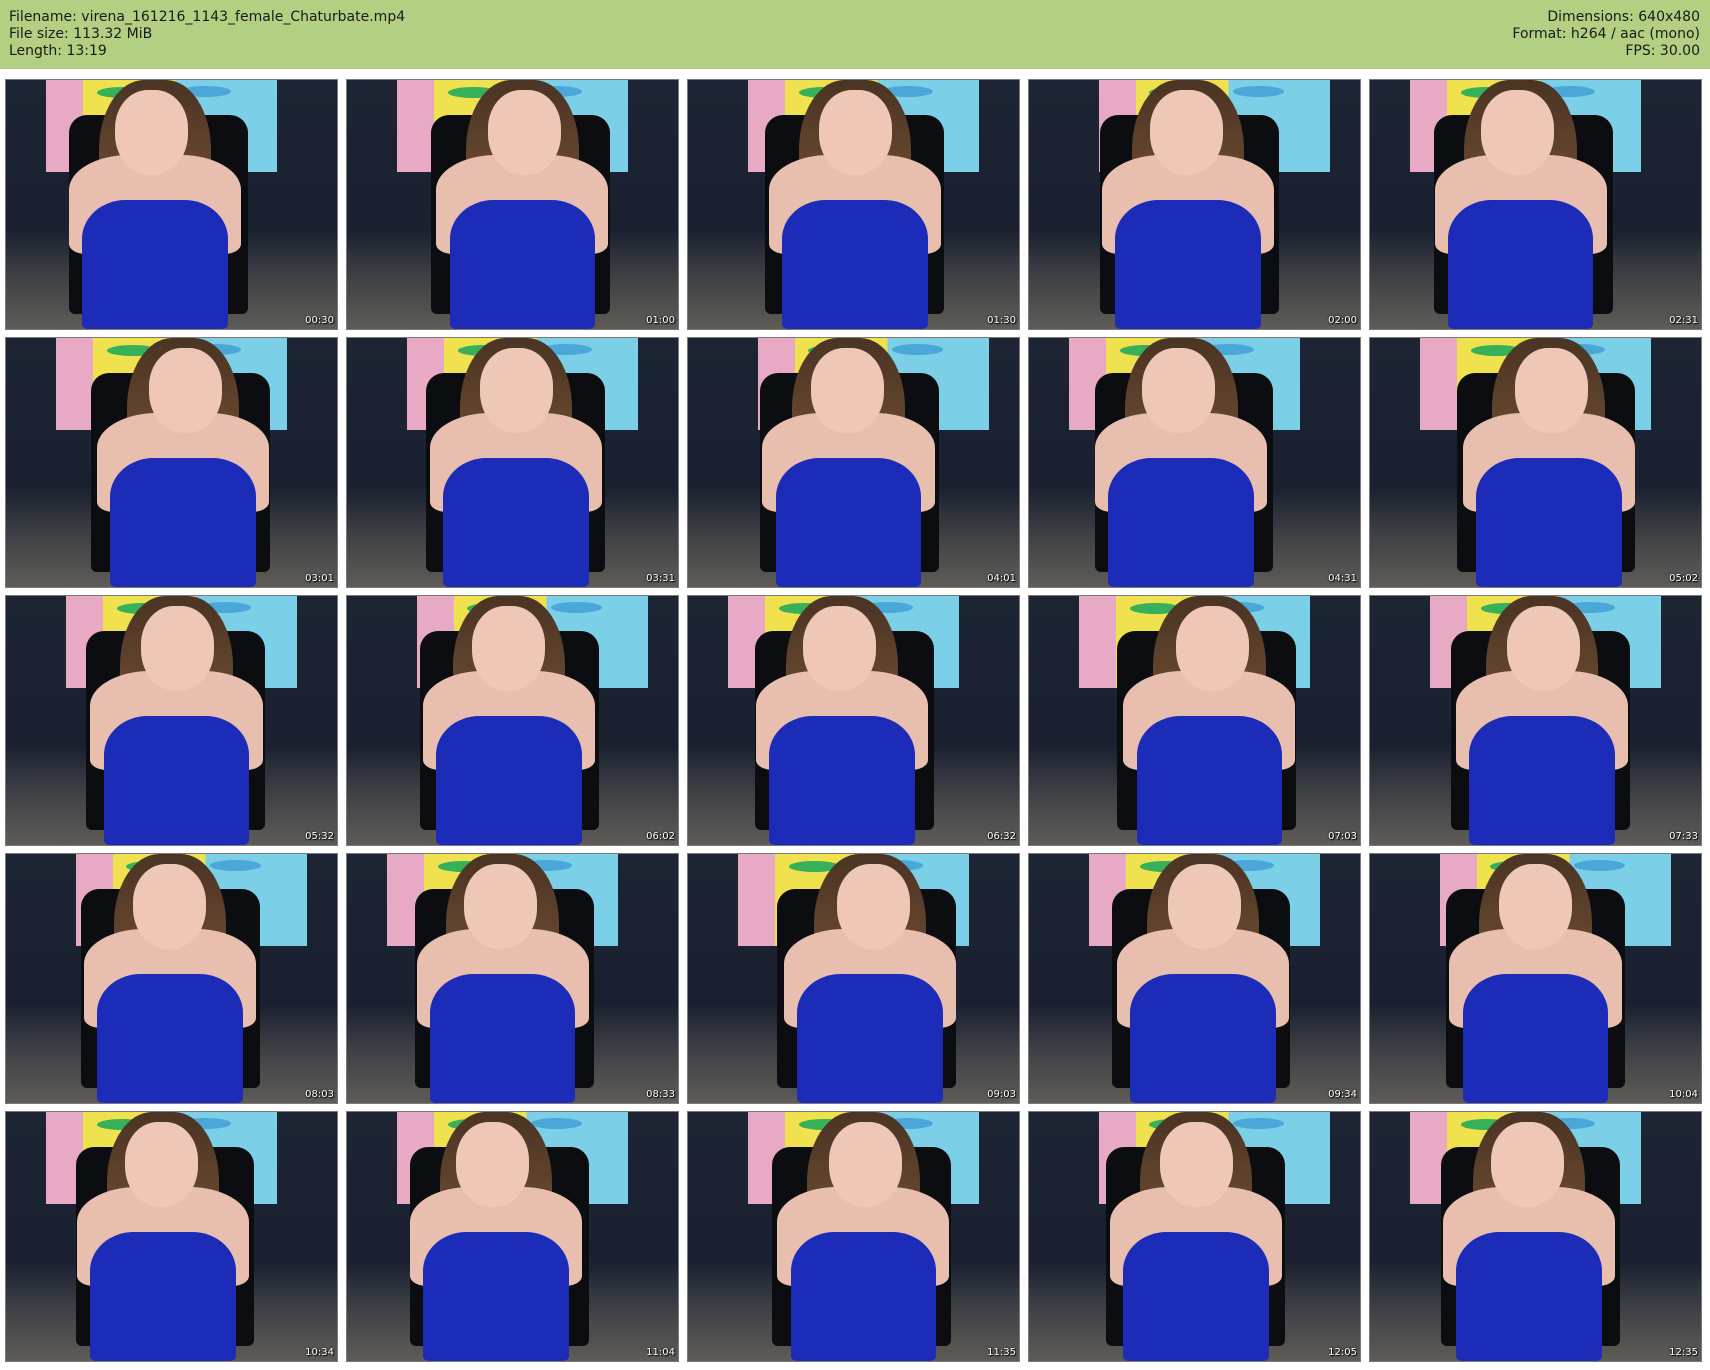 The width and height of the screenshot is (1710, 1370). I want to click on video-thumbnail: 05:02, so click(1535, 462).